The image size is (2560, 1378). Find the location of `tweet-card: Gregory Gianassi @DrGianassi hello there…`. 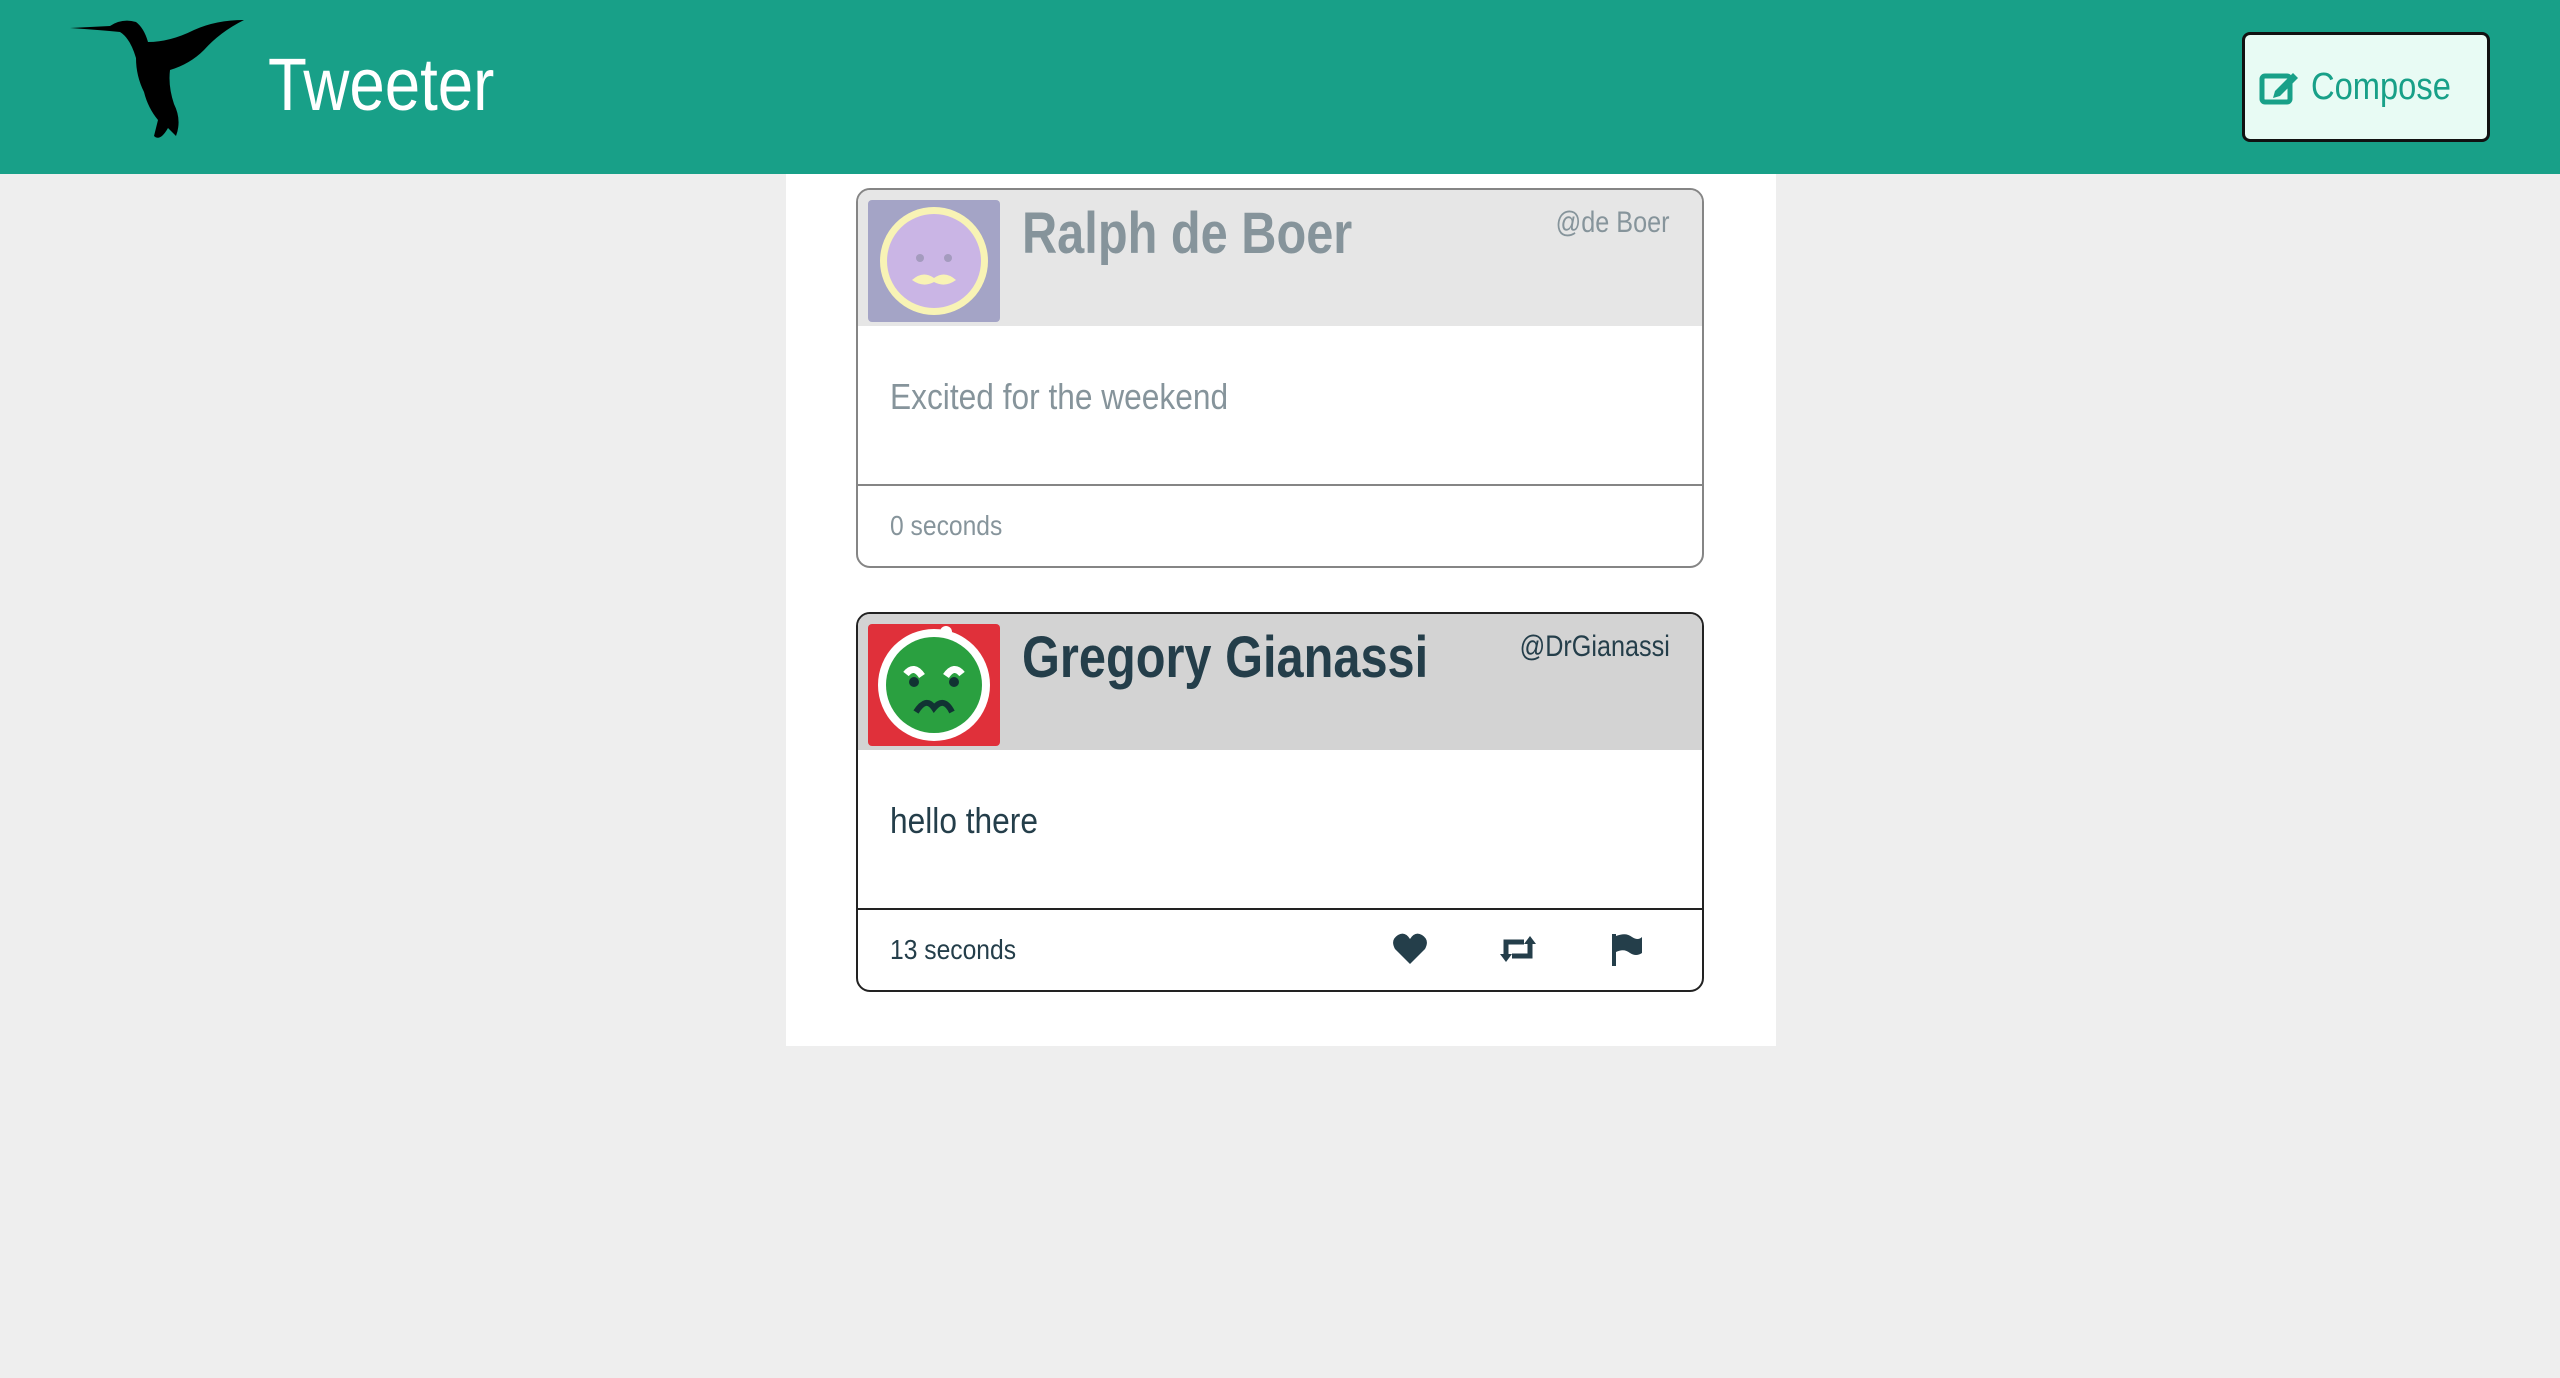

tweet-card: Gregory Gianassi @DrGianassi hello there… is located at coordinates (1280, 802).